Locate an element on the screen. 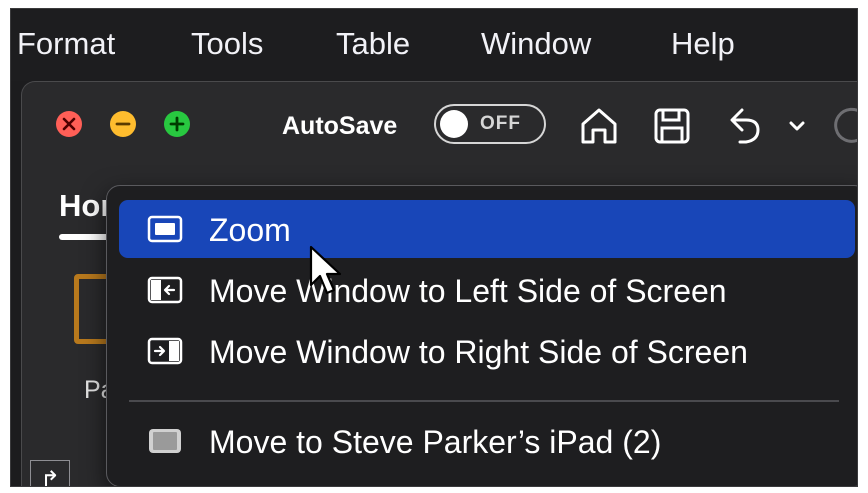 The image size is (868, 493). home-icon is located at coordinates (599, 126).